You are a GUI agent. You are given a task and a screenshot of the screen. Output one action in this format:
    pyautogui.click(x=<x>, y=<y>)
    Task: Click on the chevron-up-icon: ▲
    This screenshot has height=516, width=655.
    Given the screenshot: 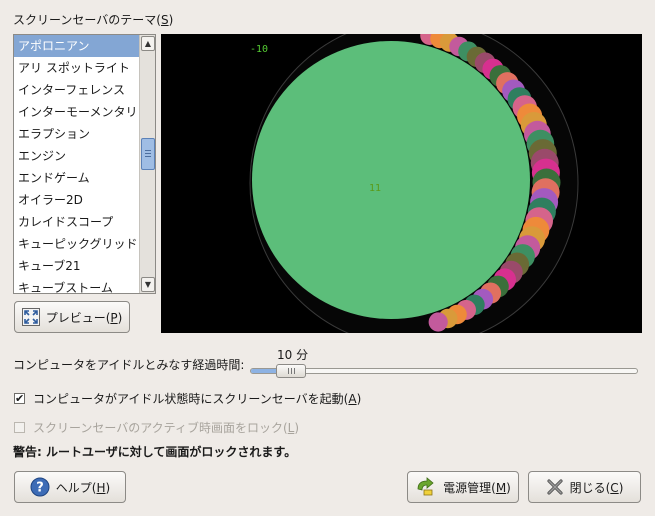 What is the action you would take?
    pyautogui.click(x=148, y=43)
    